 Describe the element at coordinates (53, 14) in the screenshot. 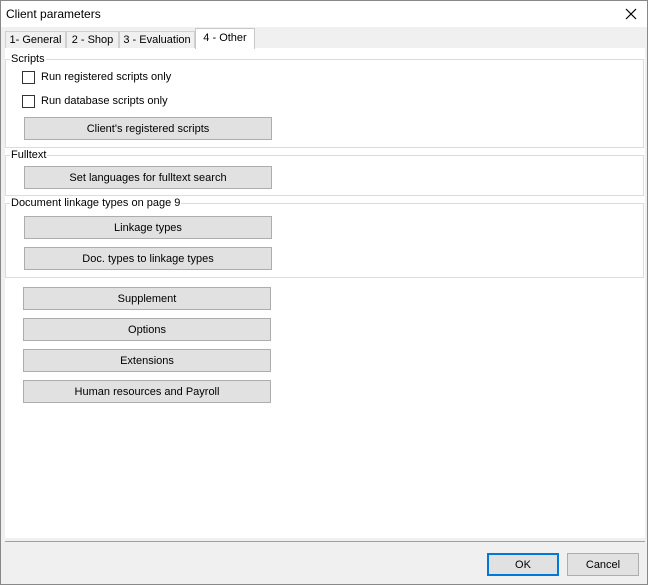

I see `window-title: Client parameters` at that location.